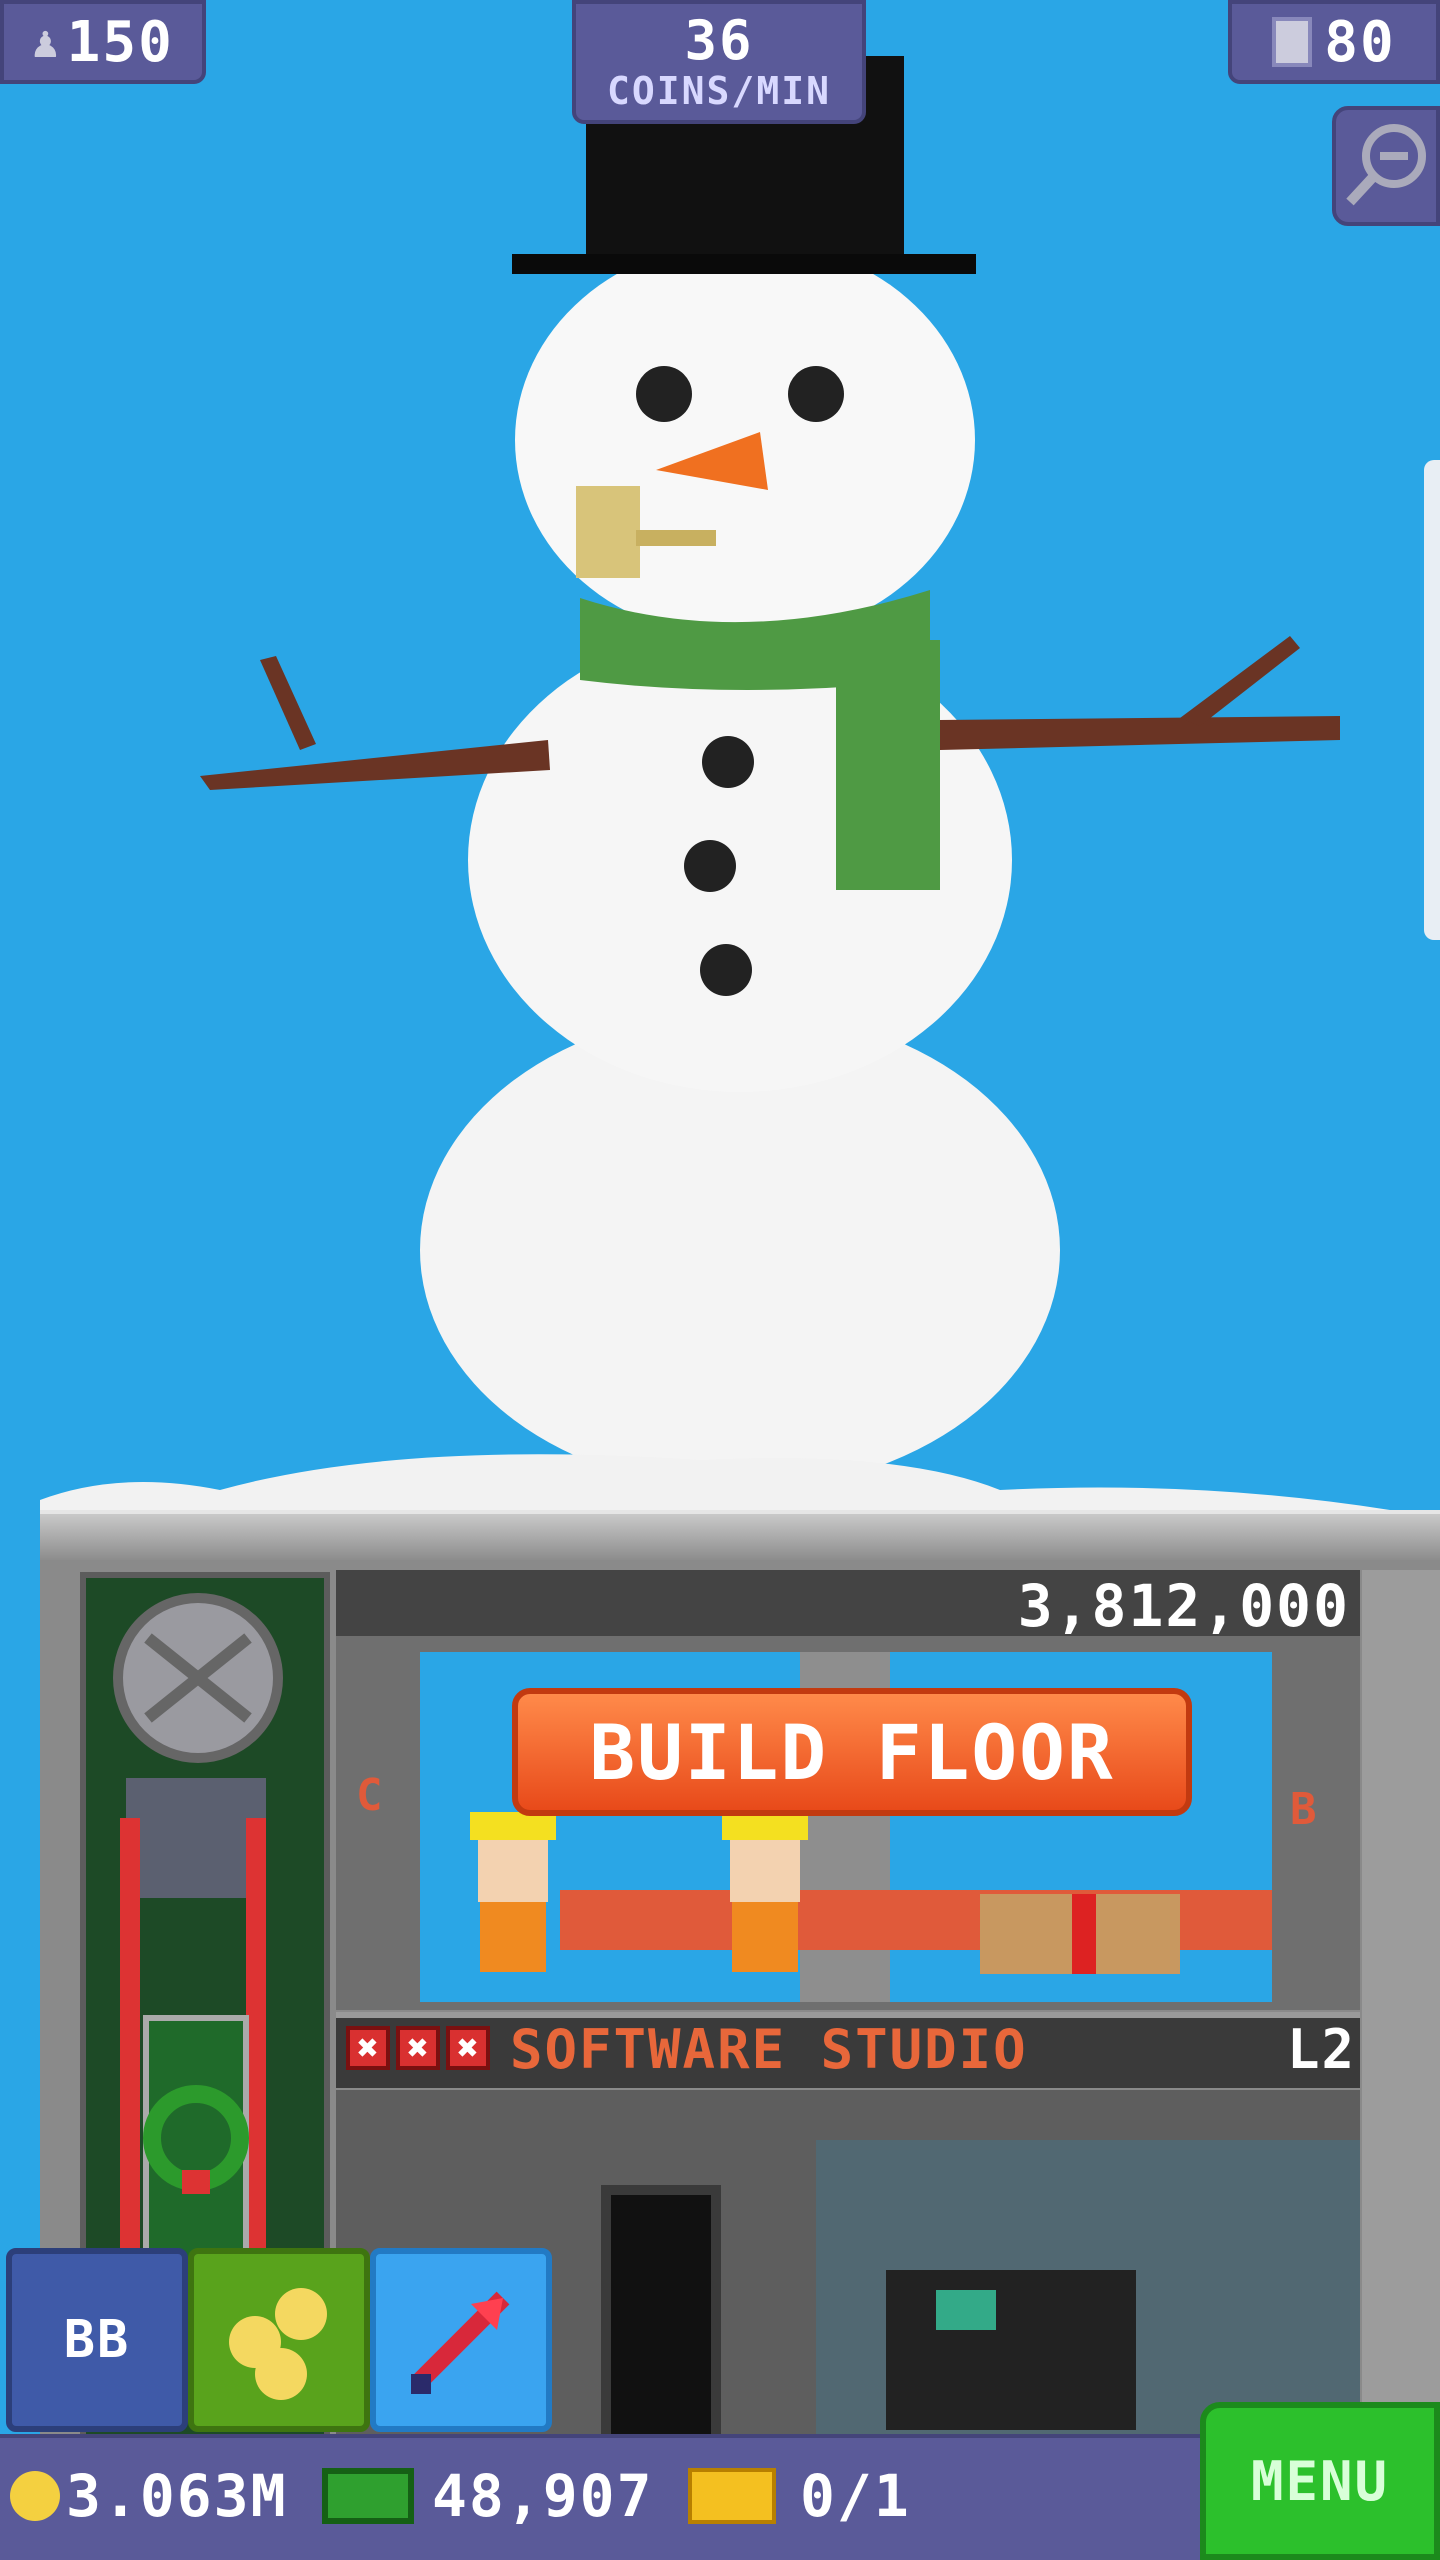  What do you see at coordinates (852, 1752) in the screenshot?
I see `build-floor-button: BUILD FLOOR` at bounding box center [852, 1752].